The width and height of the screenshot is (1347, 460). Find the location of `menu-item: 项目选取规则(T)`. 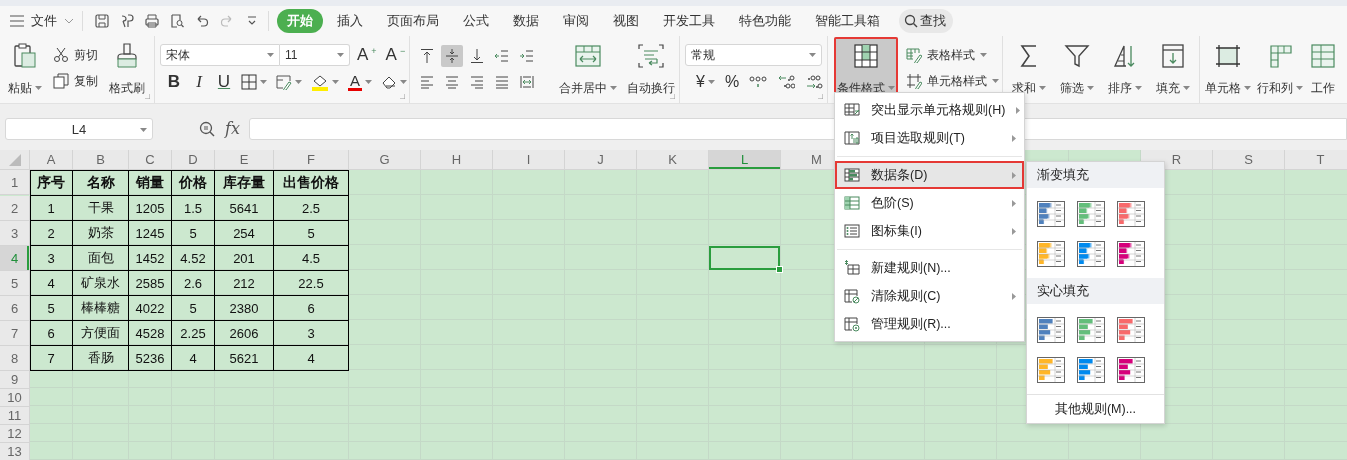

menu-item: 项目选取规则(T) is located at coordinates (929, 138).